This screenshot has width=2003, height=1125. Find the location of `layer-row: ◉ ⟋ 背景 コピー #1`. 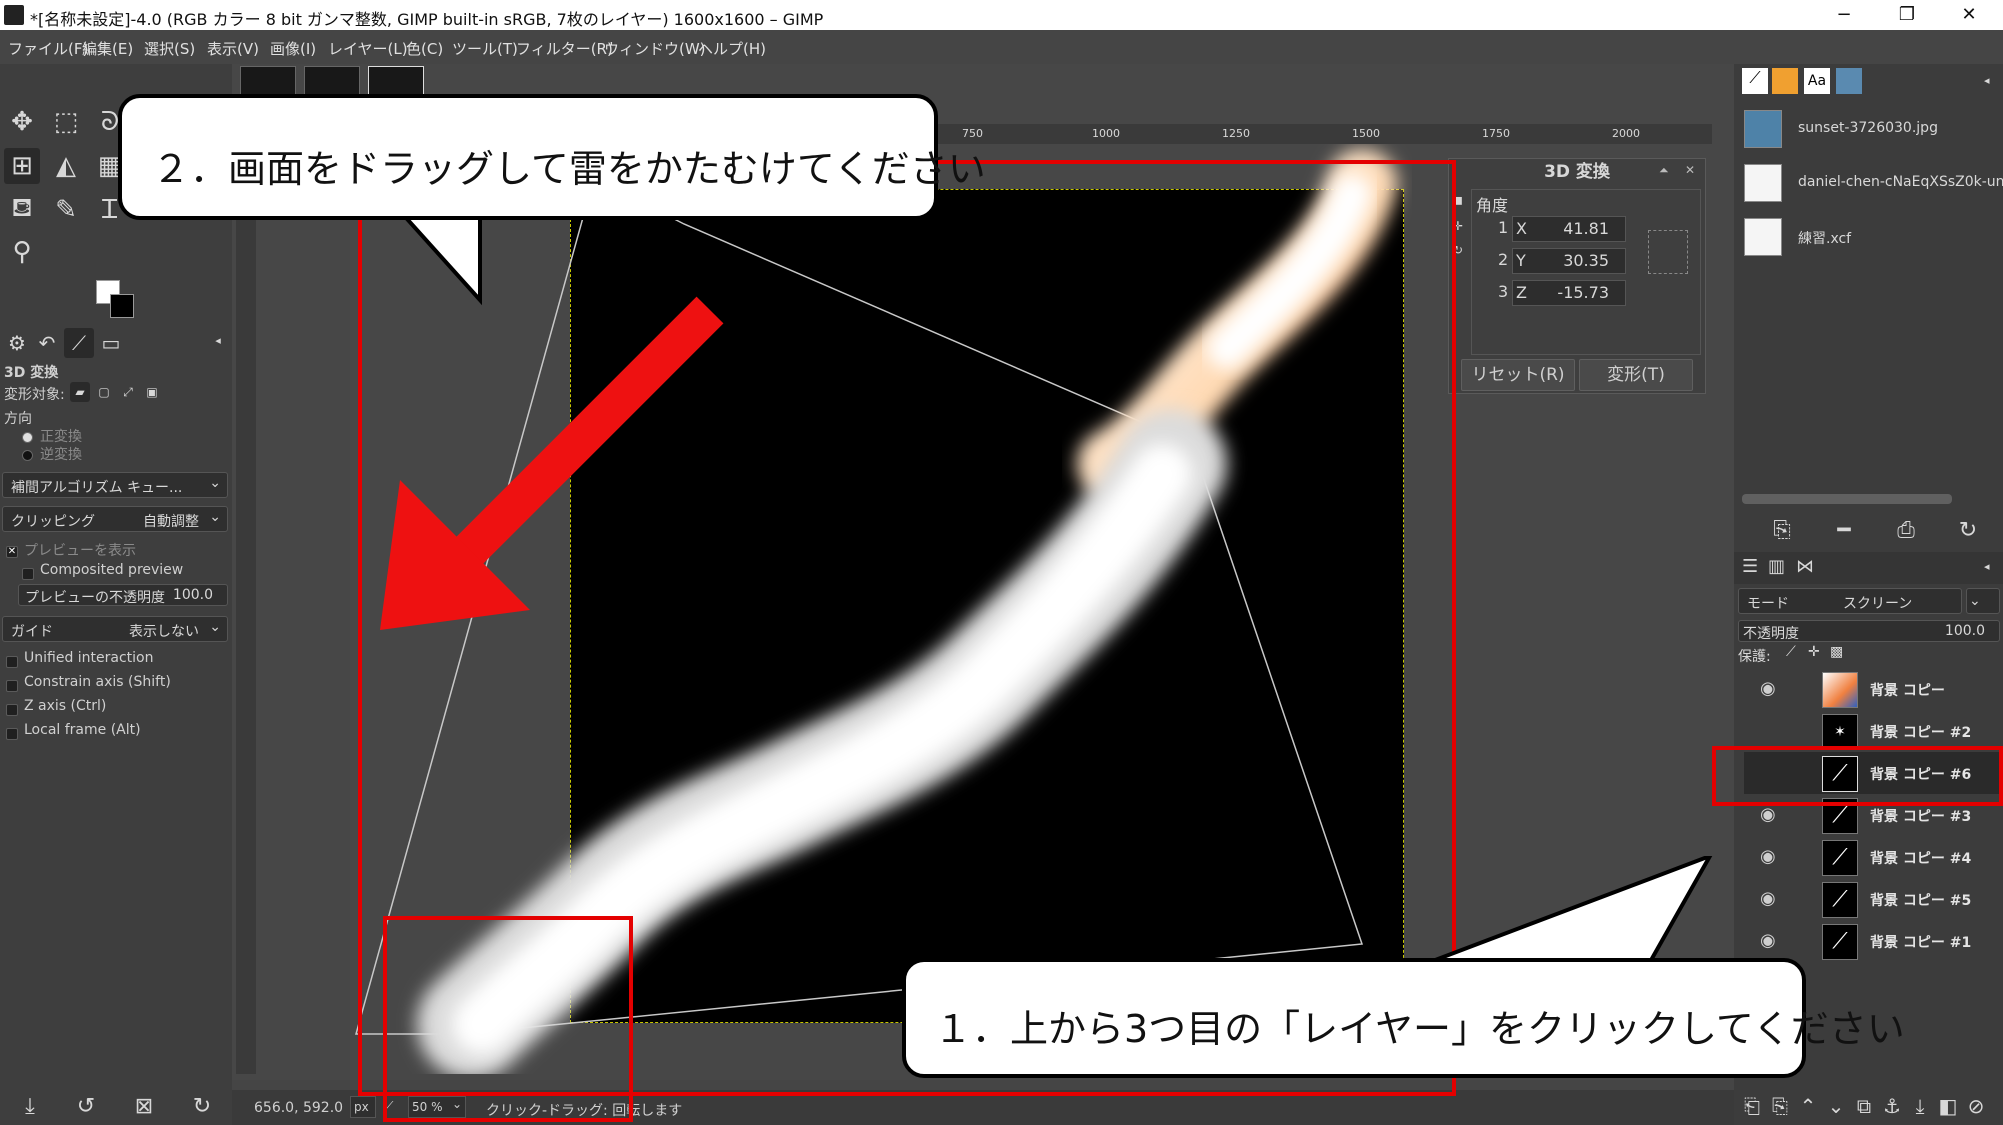

layer-row: ◉ ⟋ 背景 コピー #1 is located at coordinates (1873, 941).